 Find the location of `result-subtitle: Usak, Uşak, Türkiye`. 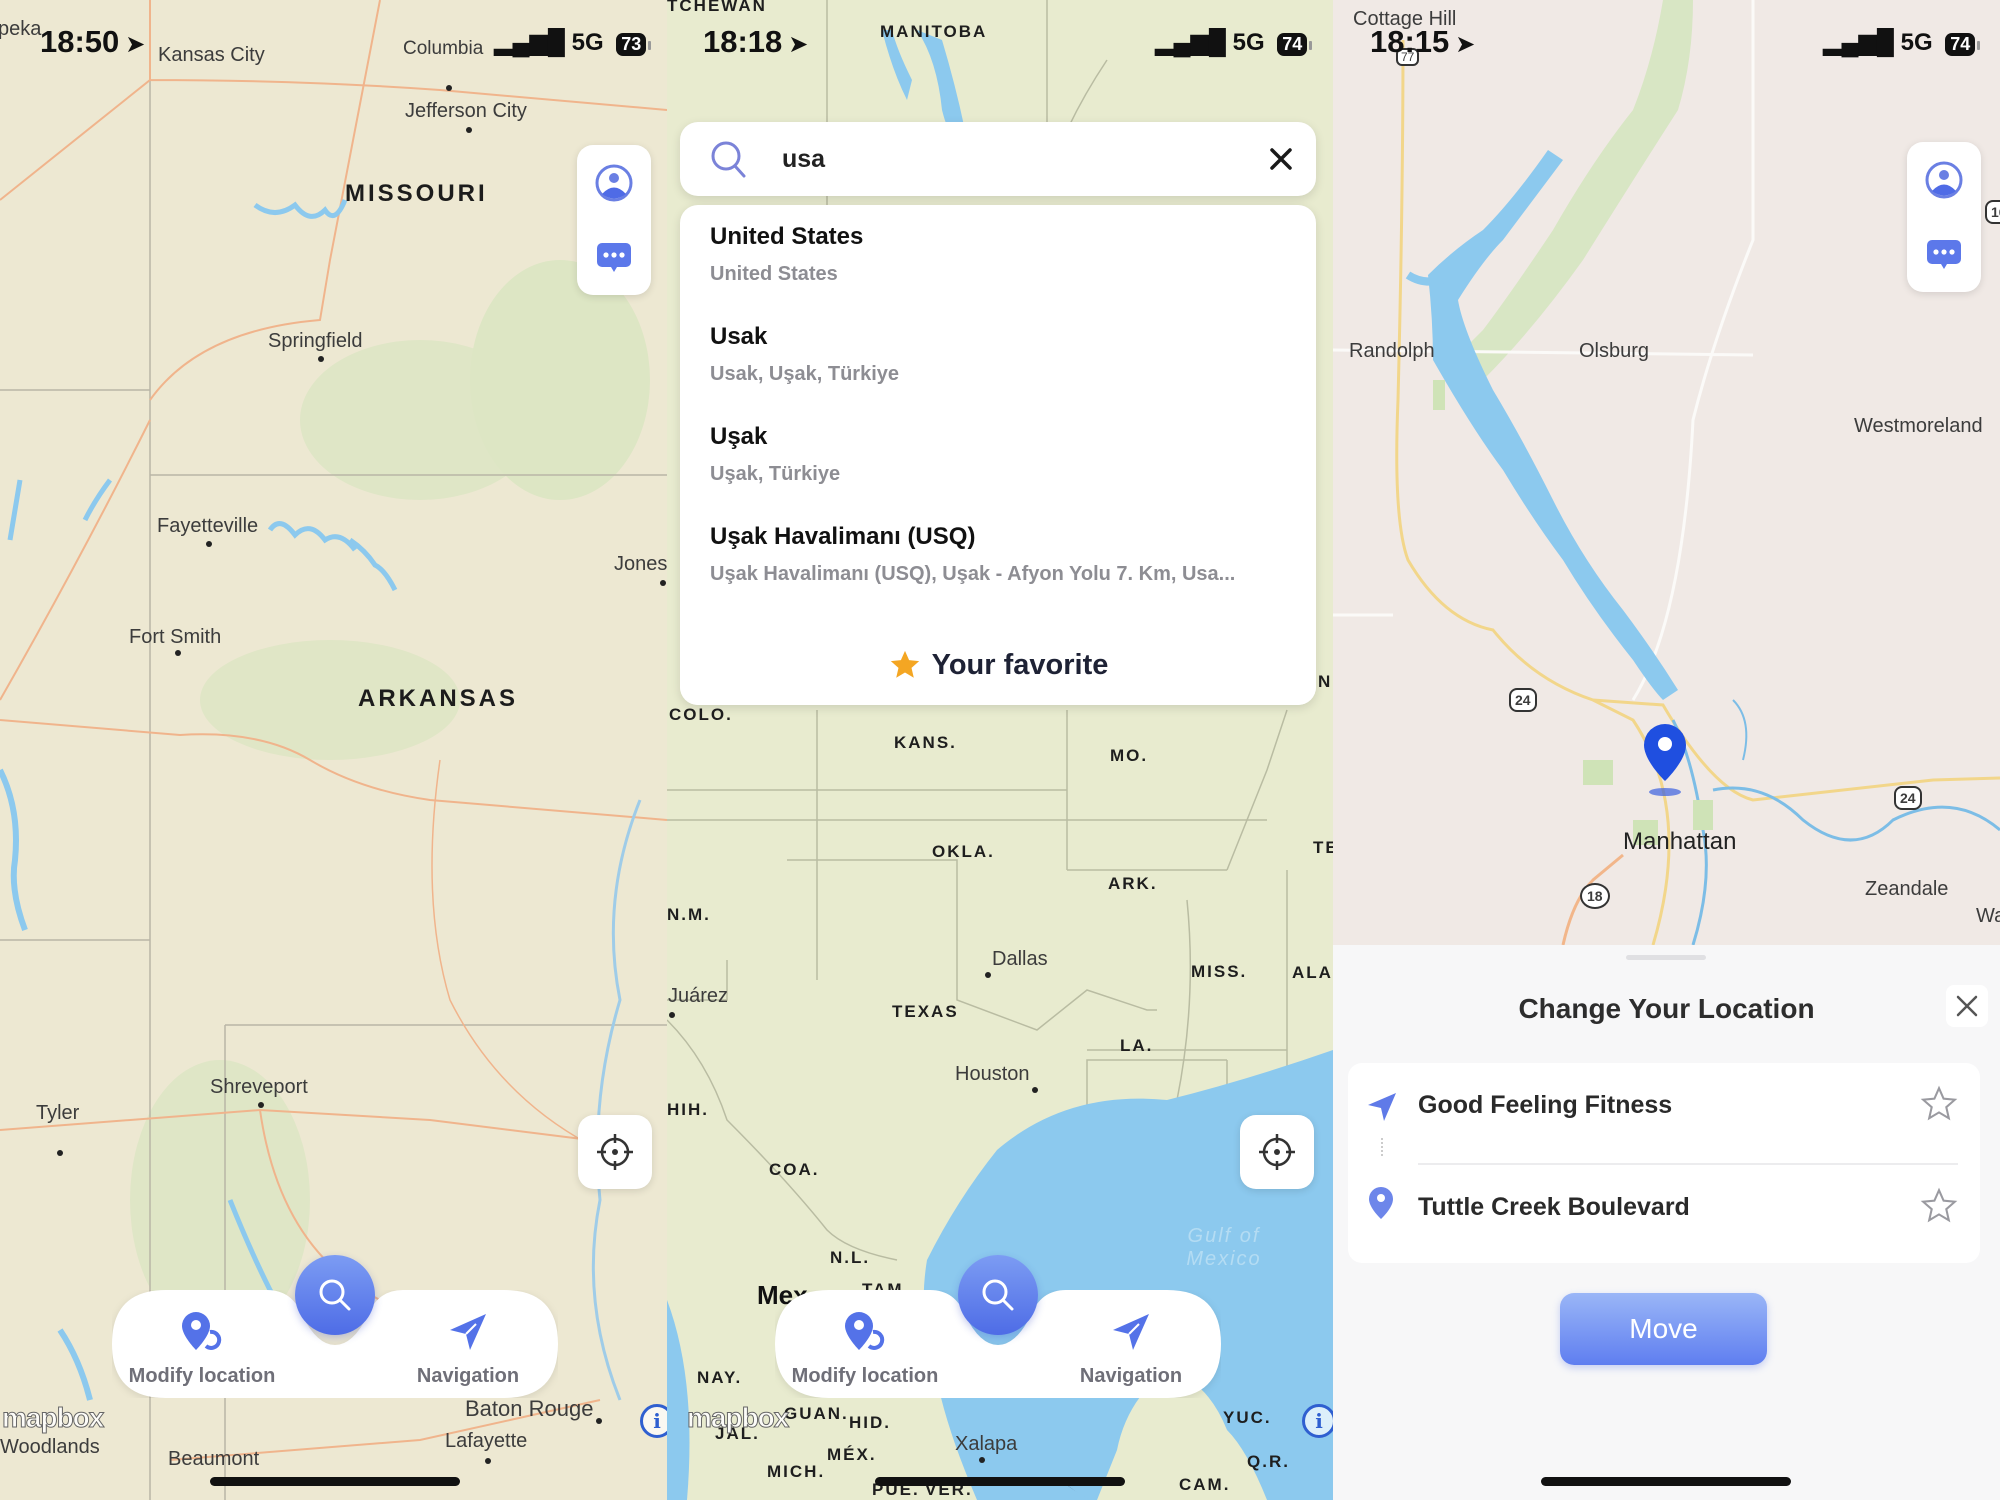

result-subtitle: Usak, Uşak, Türkiye is located at coordinates (804, 374).